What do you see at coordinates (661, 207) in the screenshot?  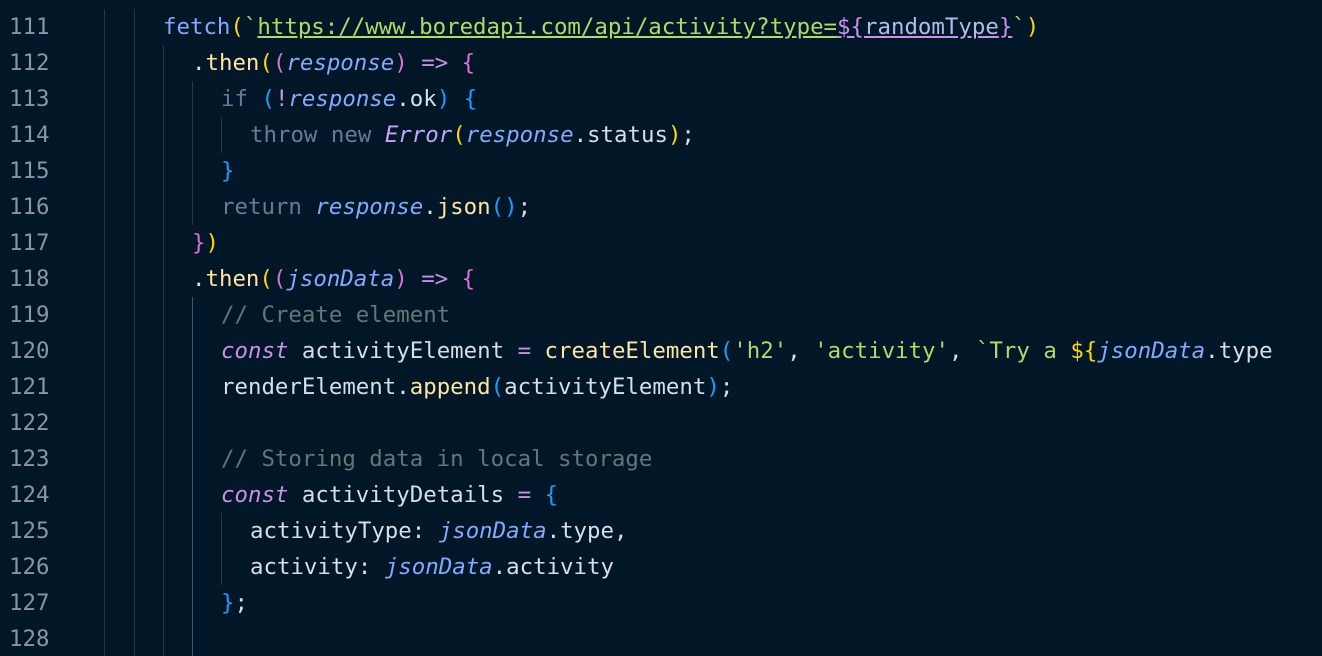 I see `code-line: return response.json();` at bounding box center [661, 207].